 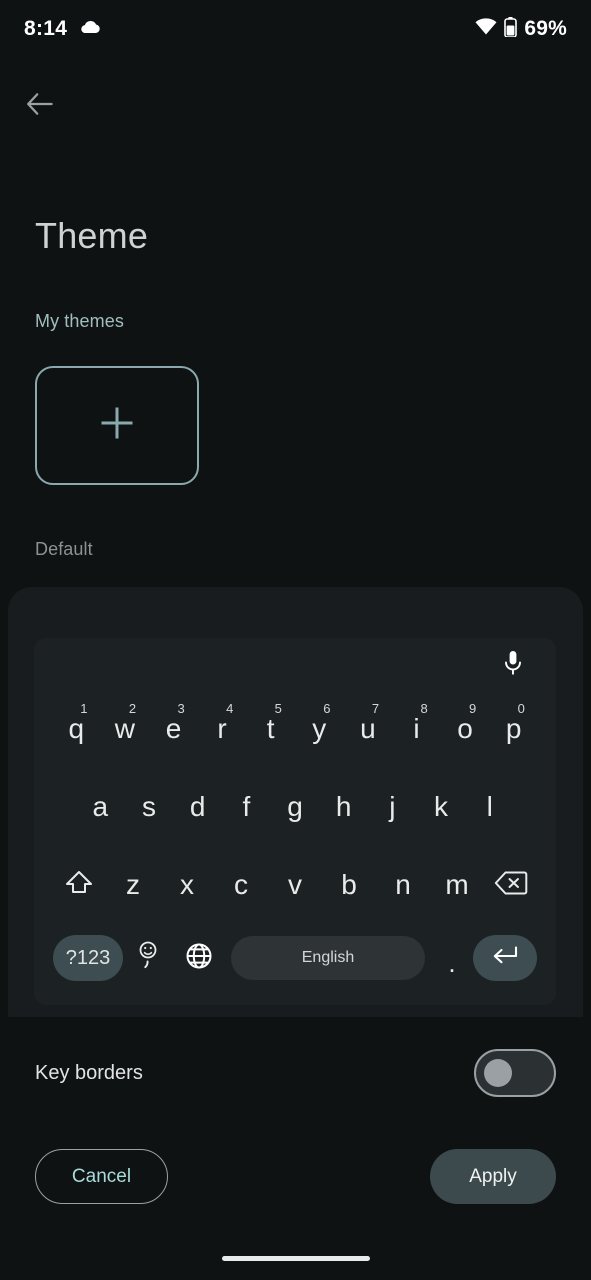 I want to click on key-b: b, so click(x=349, y=885).